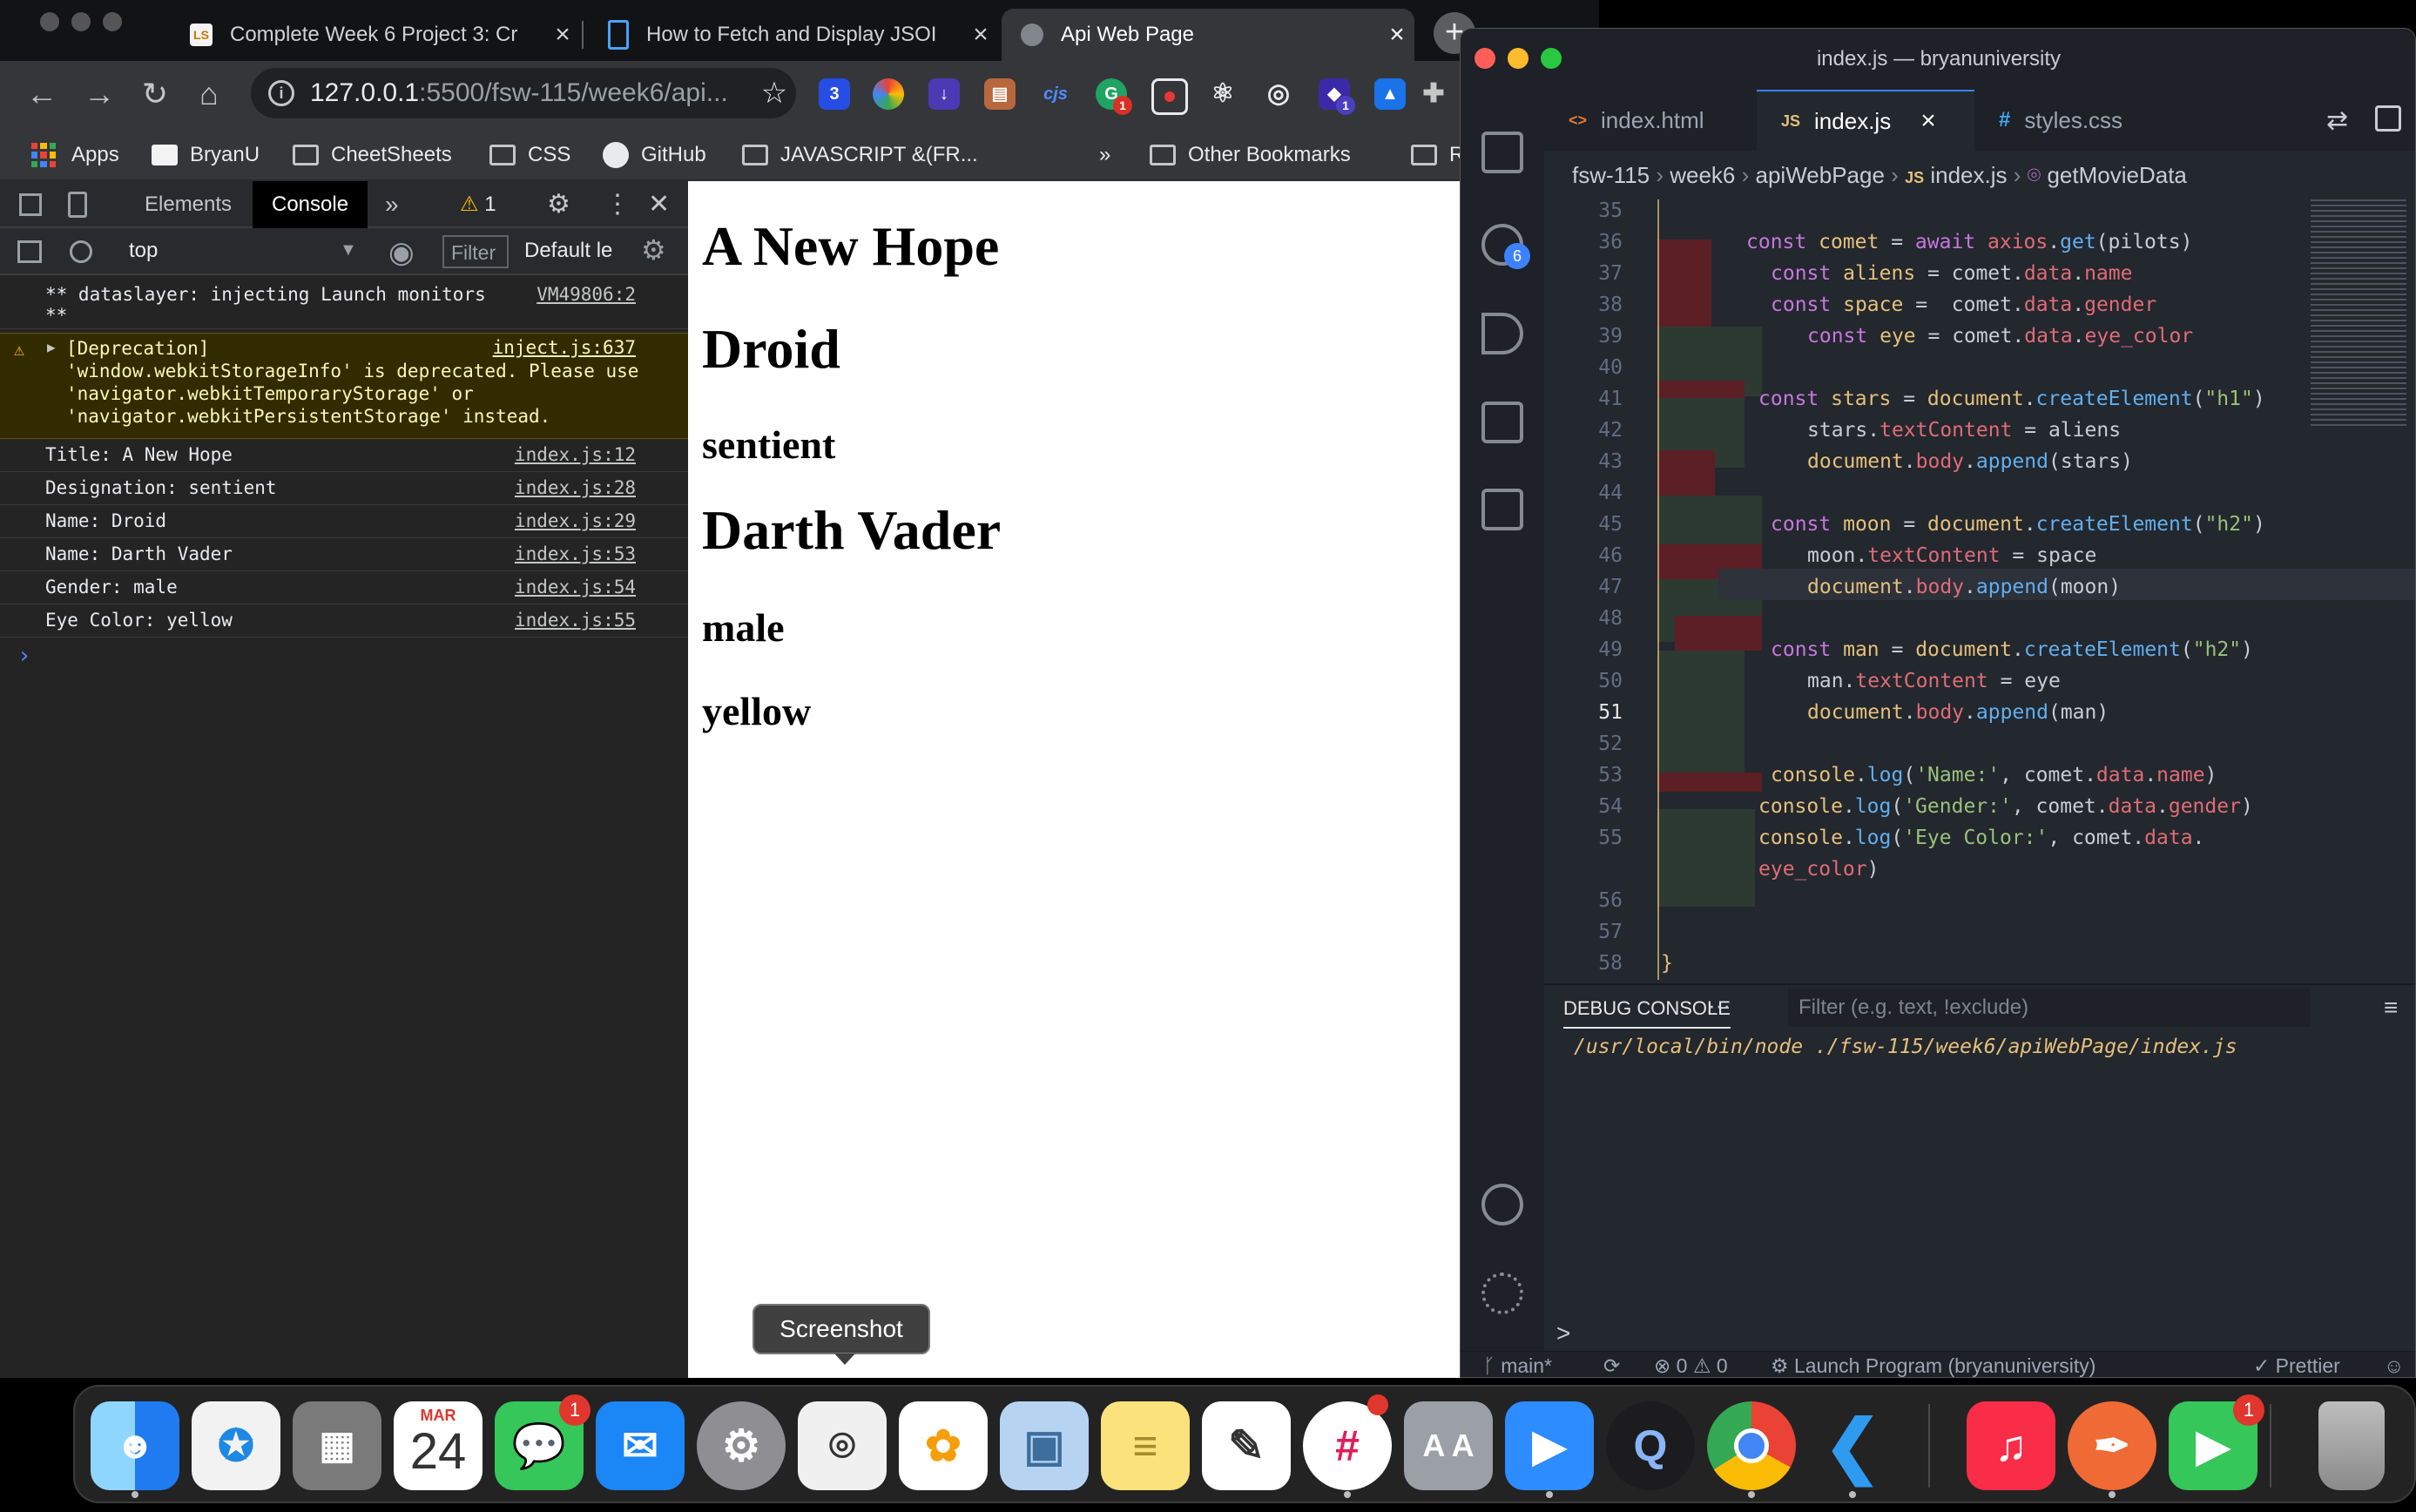 This screenshot has width=2416, height=1512. What do you see at coordinates (575, 455) in the screenshot?
I see `source-link: index.js:12` at bounding box center [575, 455].